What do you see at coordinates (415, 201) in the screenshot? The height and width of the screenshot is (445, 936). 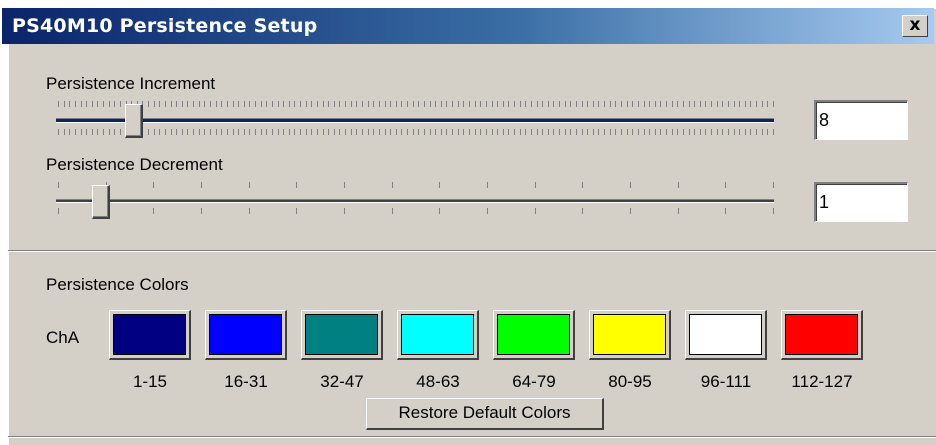 I see `decrement-slider-track` at bounding box center [415, 201].